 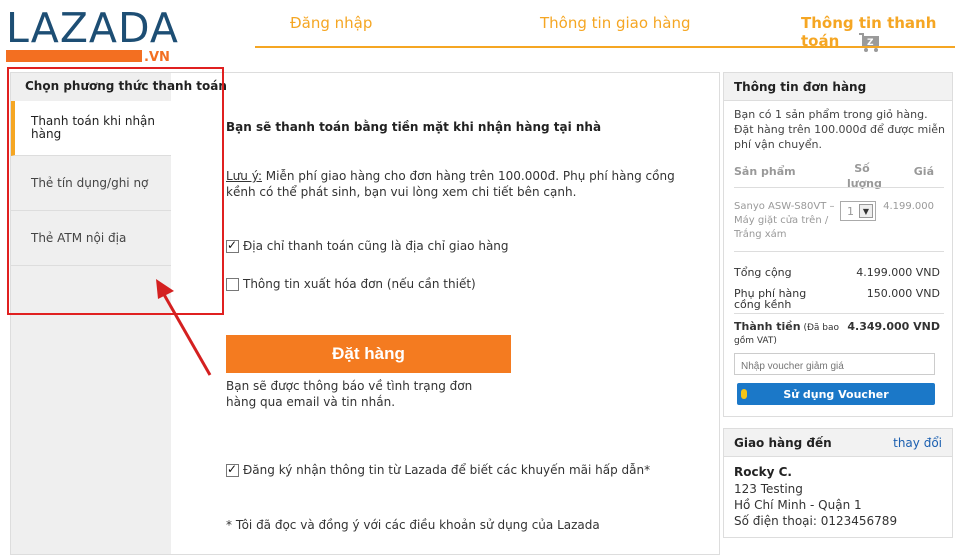 I want to click on total-label: Tổng cộng, so click(x=763, y=272).